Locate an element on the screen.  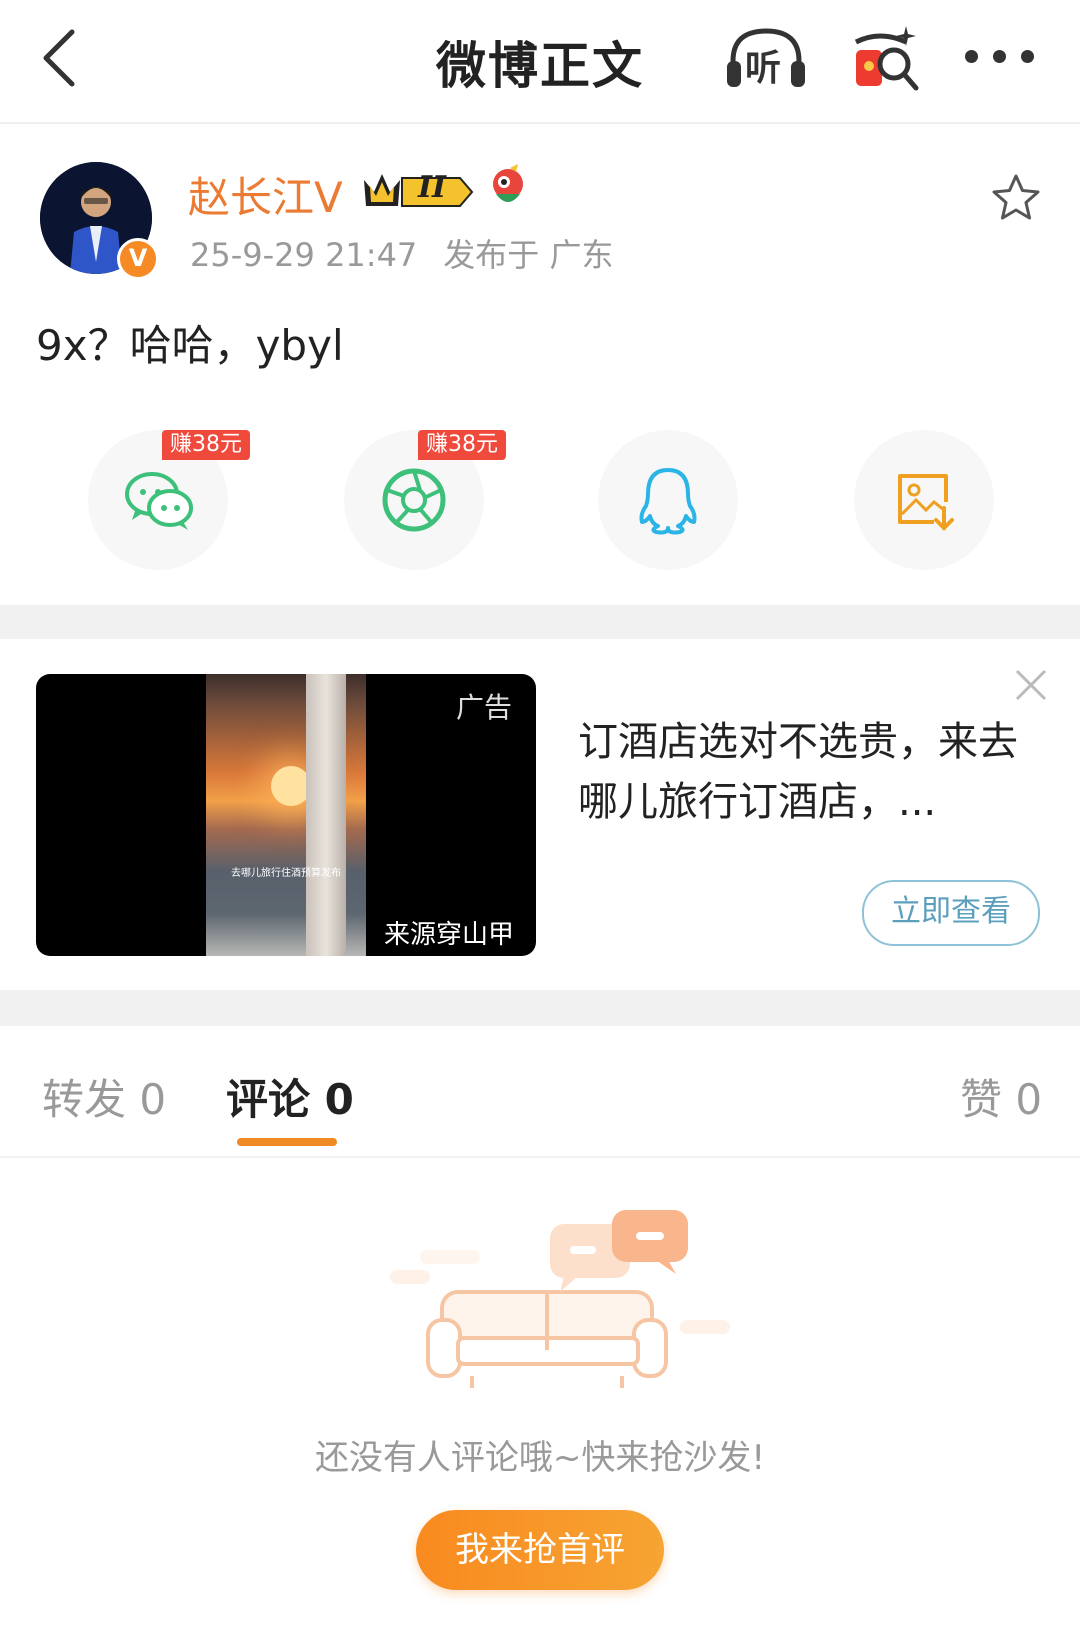
qq-icon is located at coordinates (668, 501).